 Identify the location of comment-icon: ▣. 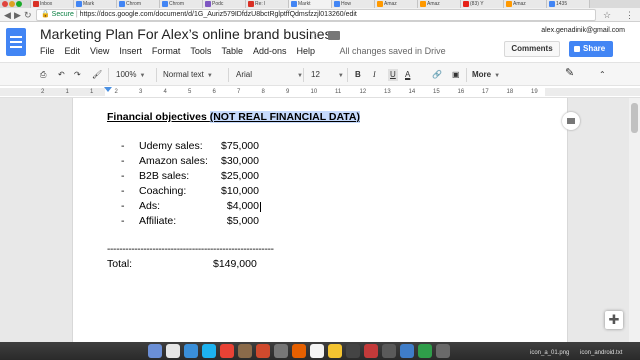
(456, 75).